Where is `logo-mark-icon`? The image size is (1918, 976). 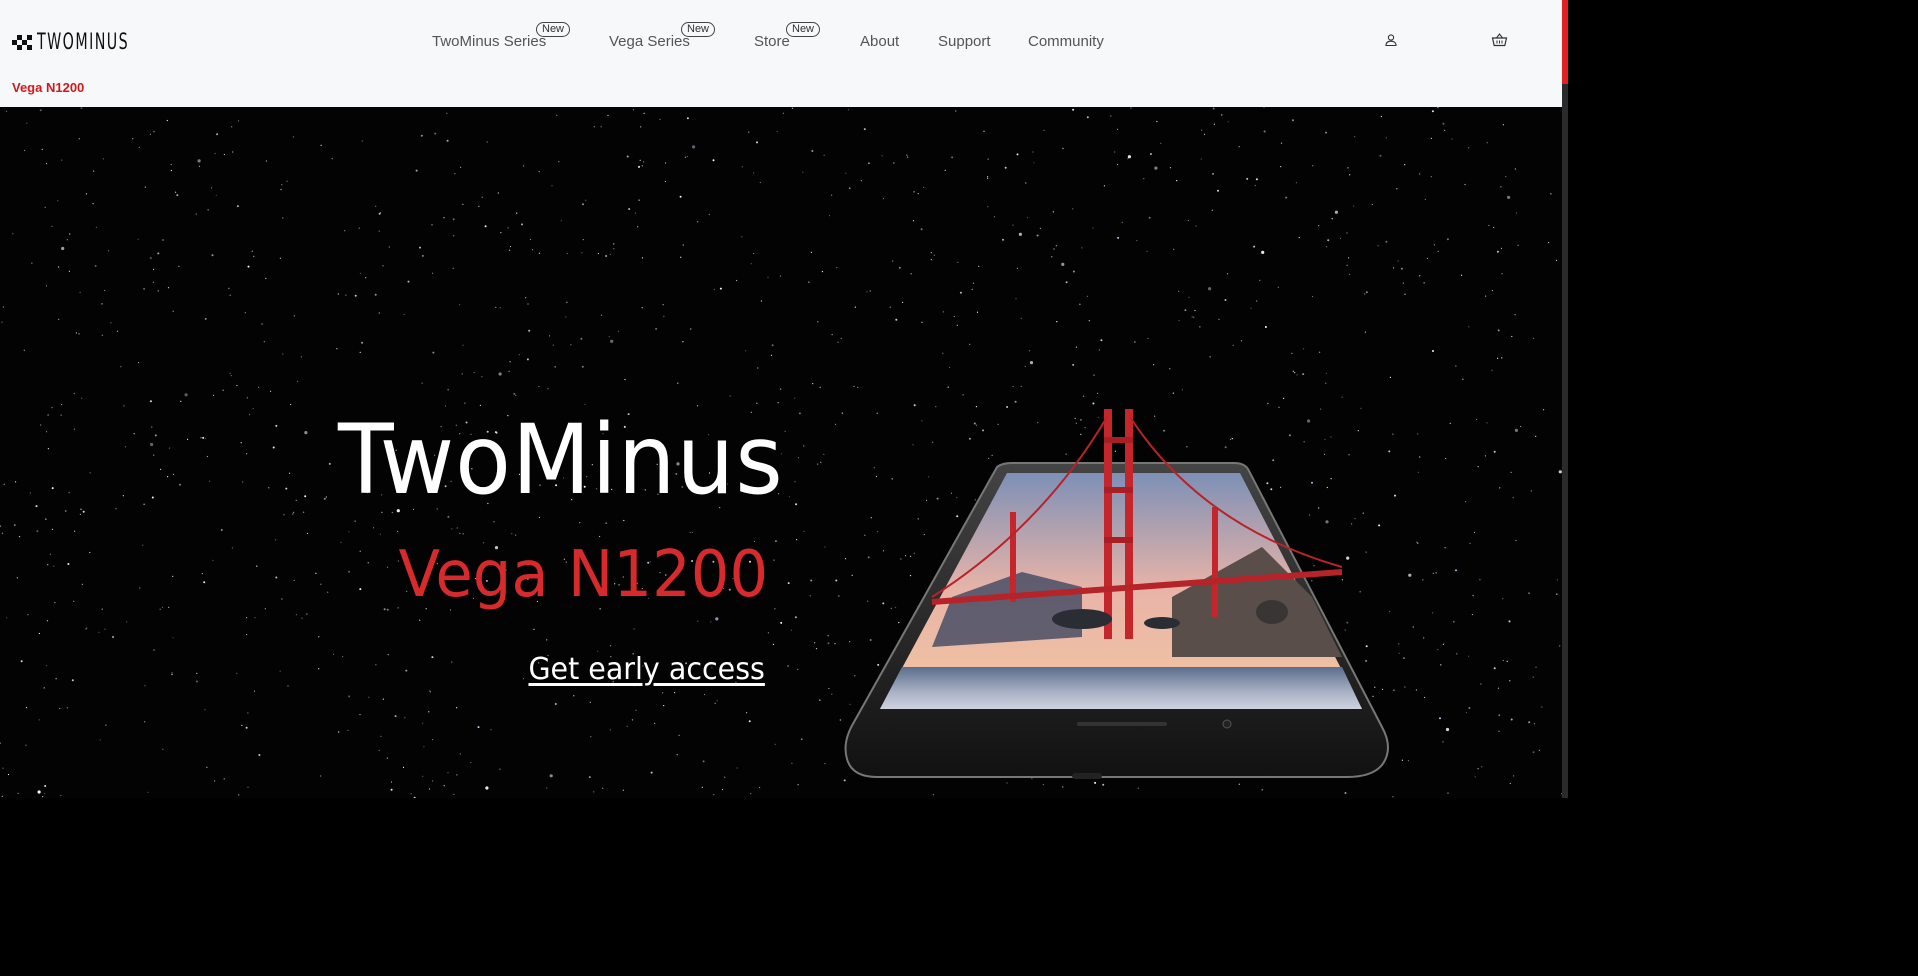 logo-mark-icon is located at coordinates (23, 43).